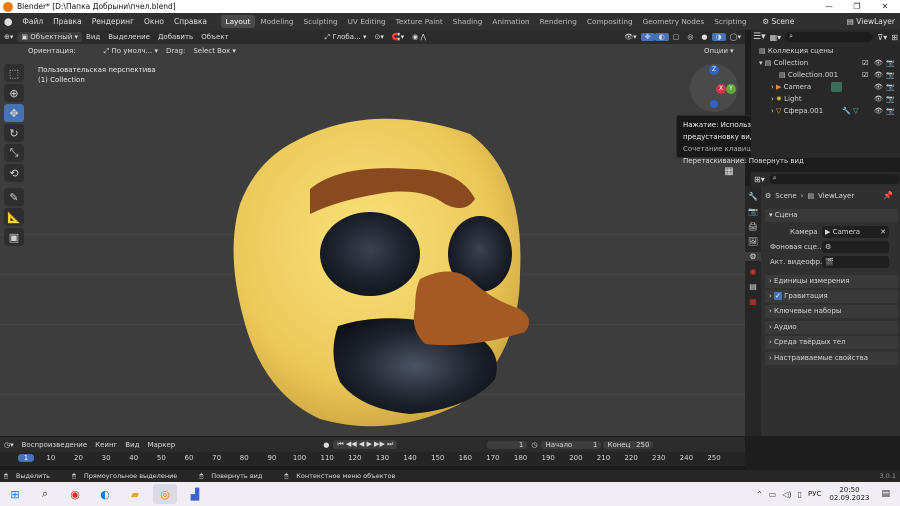 Image resolution: width=900 pixels, height=506 pixels. Describe the element at coordinates (14, 197) in the screenshot. I see `annotate-tool-icon: ✎` at that location.